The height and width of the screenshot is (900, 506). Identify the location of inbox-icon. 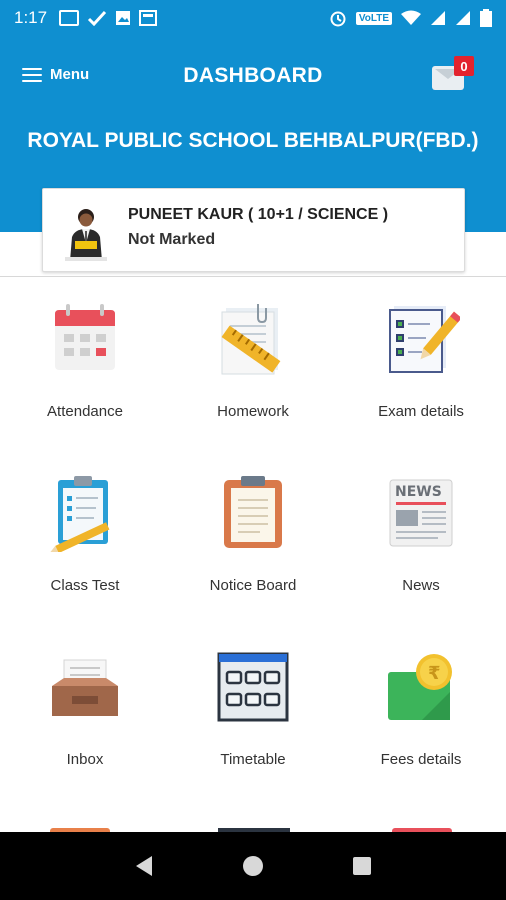
(85, 687).